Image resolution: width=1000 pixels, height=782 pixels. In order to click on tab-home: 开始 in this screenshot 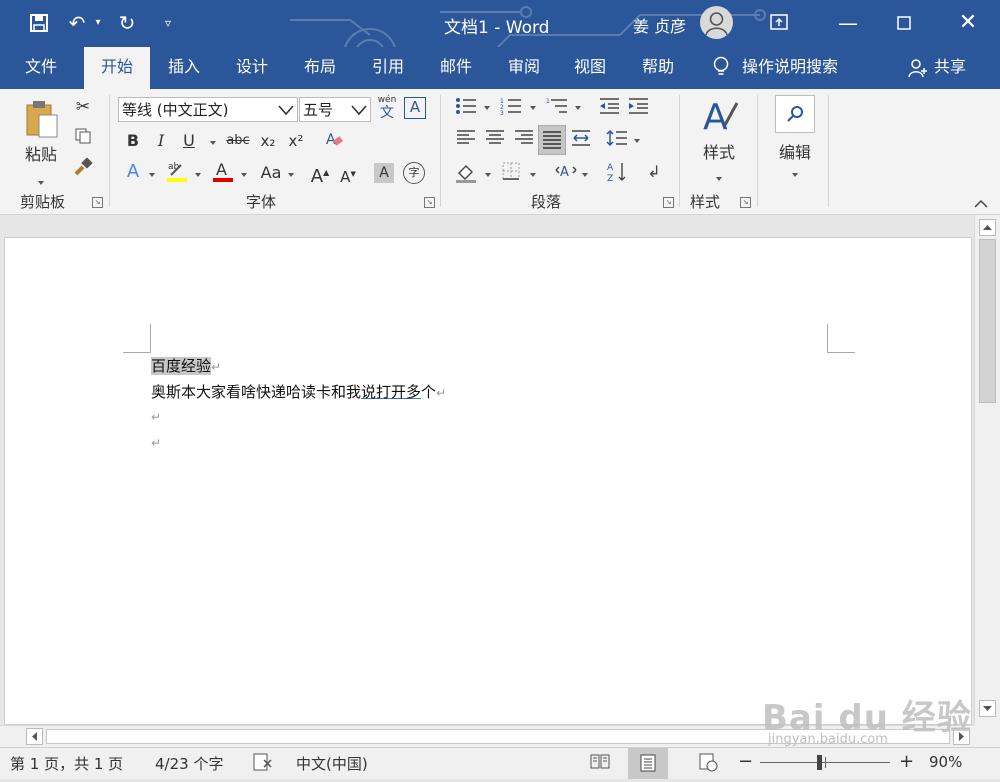, I will do `click(117, 68)`.